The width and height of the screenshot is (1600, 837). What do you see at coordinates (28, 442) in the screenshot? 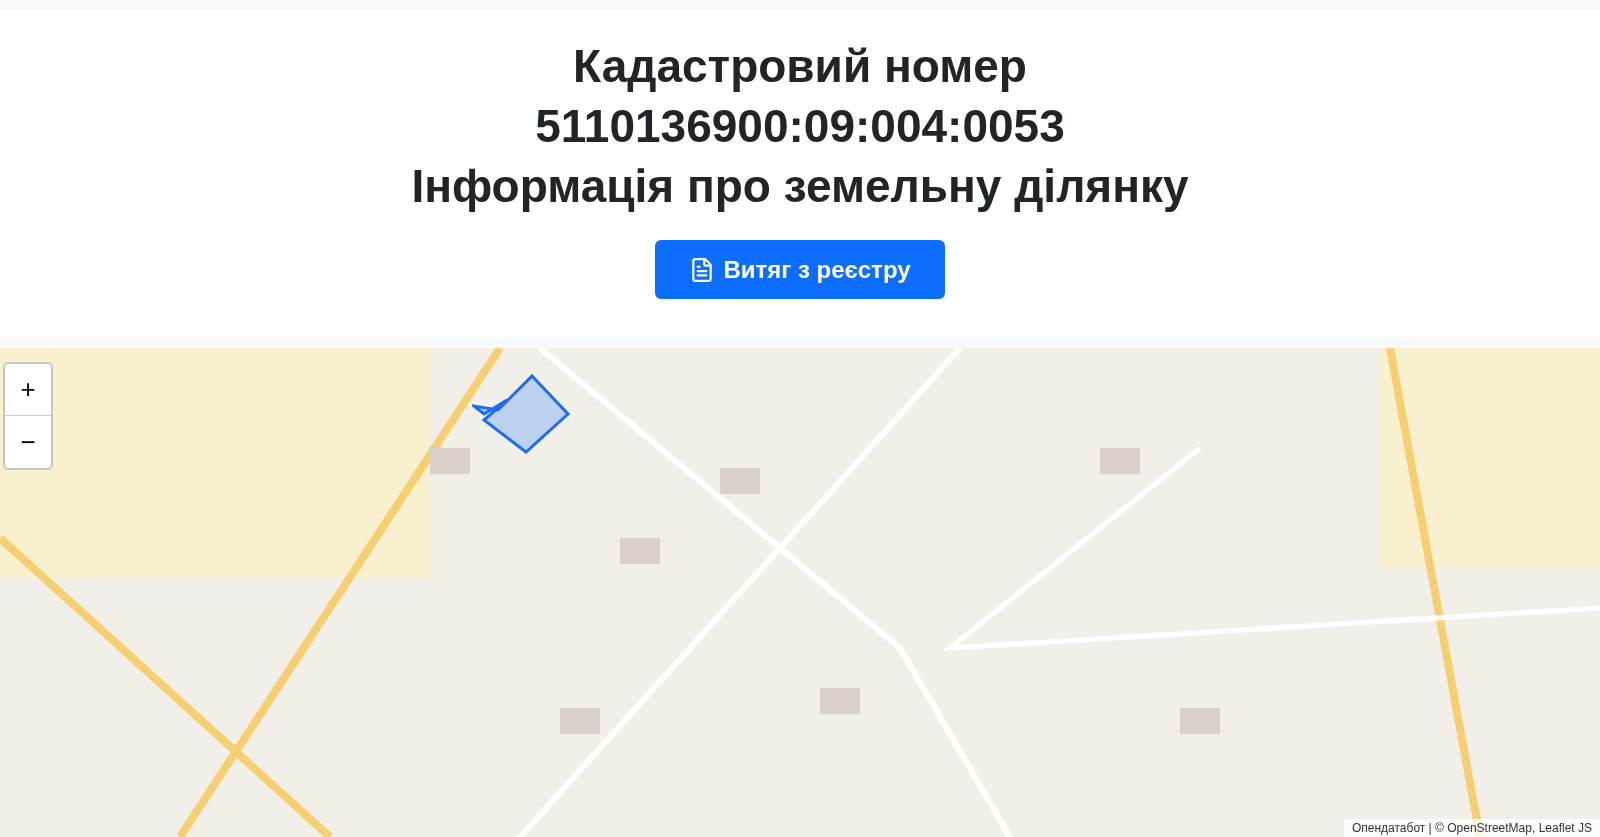
I see `zoom-out-button: −` at bounding box center [28, 442].